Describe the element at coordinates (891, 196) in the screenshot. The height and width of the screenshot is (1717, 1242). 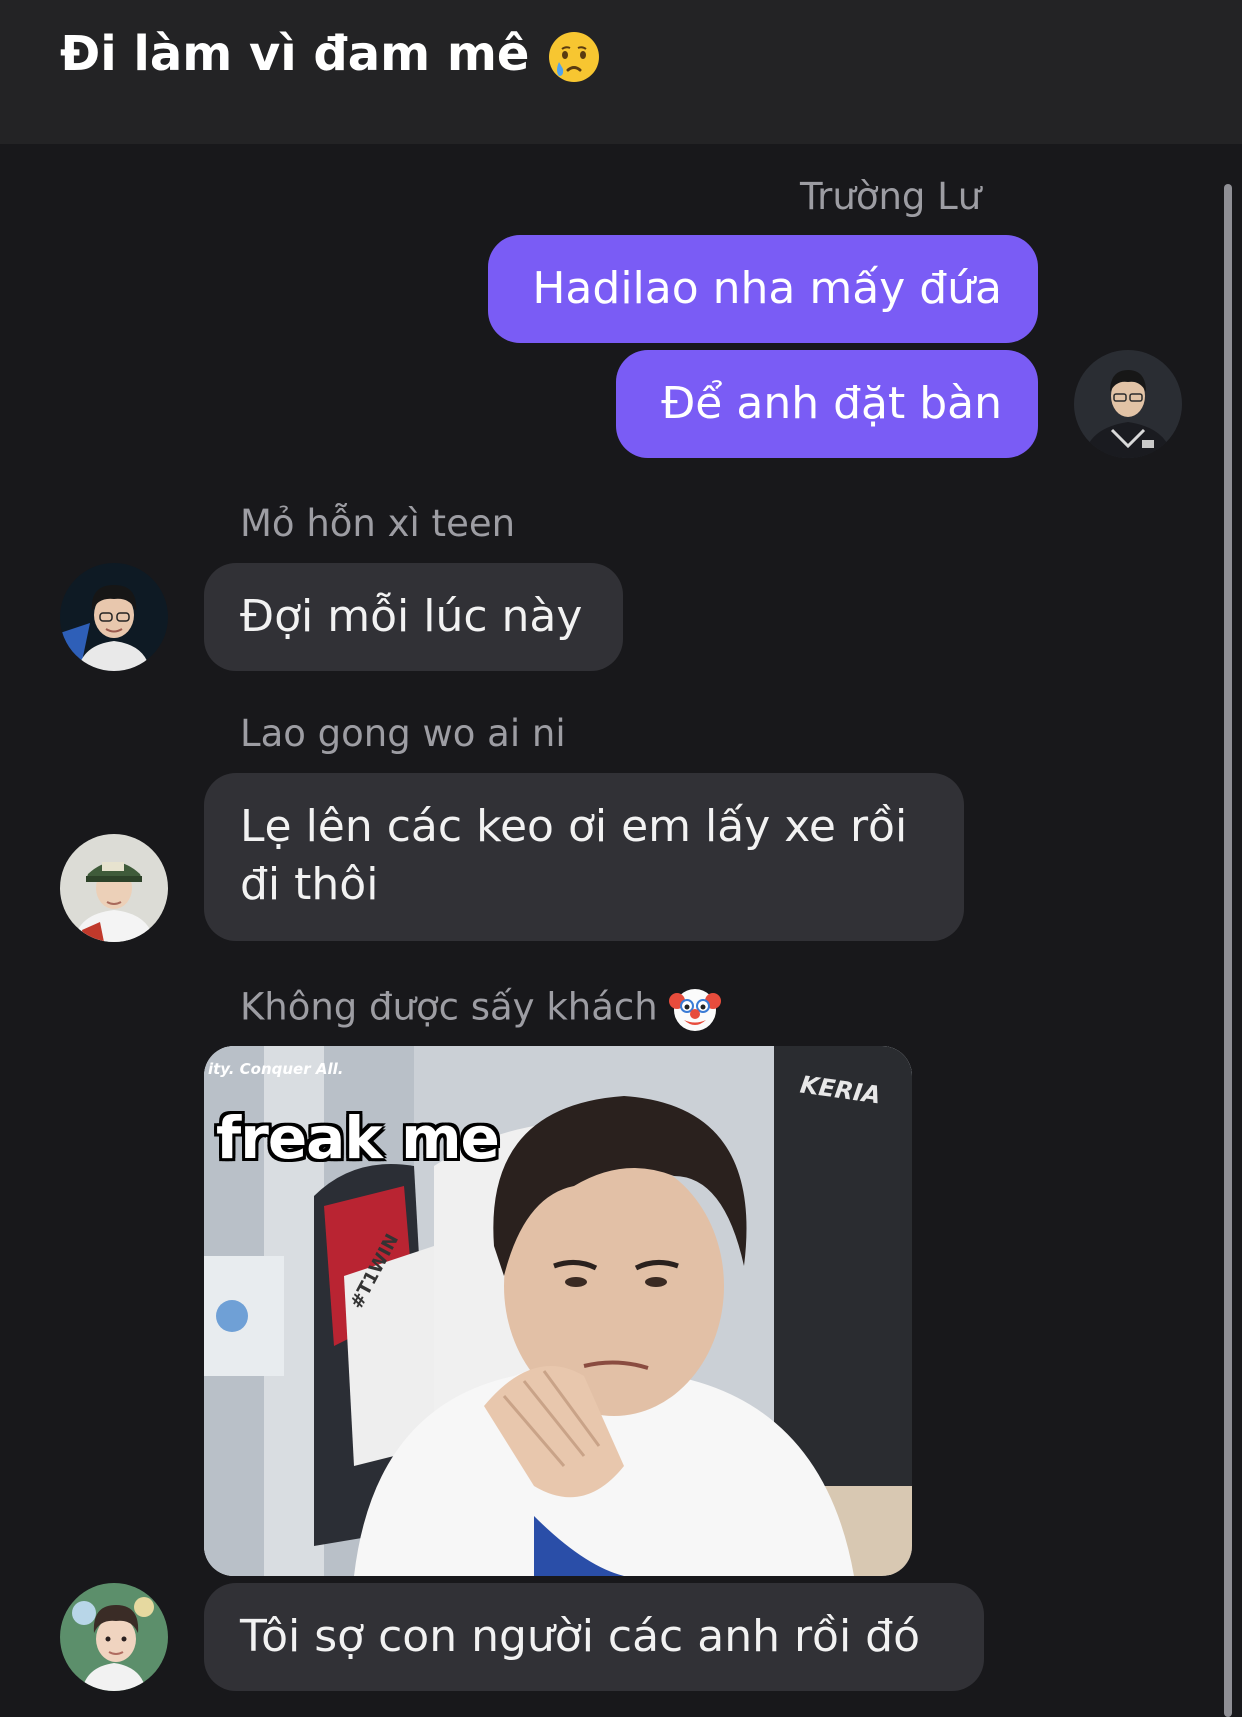
I see `sender-name-truong-lu: Trường Lư` at that location.